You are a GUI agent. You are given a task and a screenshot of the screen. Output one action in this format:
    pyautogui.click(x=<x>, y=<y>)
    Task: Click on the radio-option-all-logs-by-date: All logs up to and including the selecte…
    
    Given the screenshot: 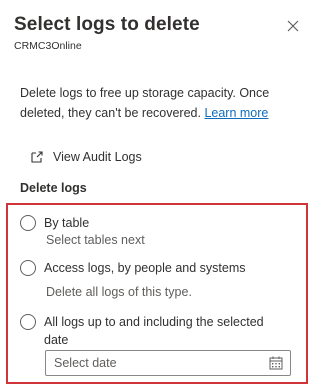 What is the action you would take?
    pyautogui.click(x=155, y=331)
    